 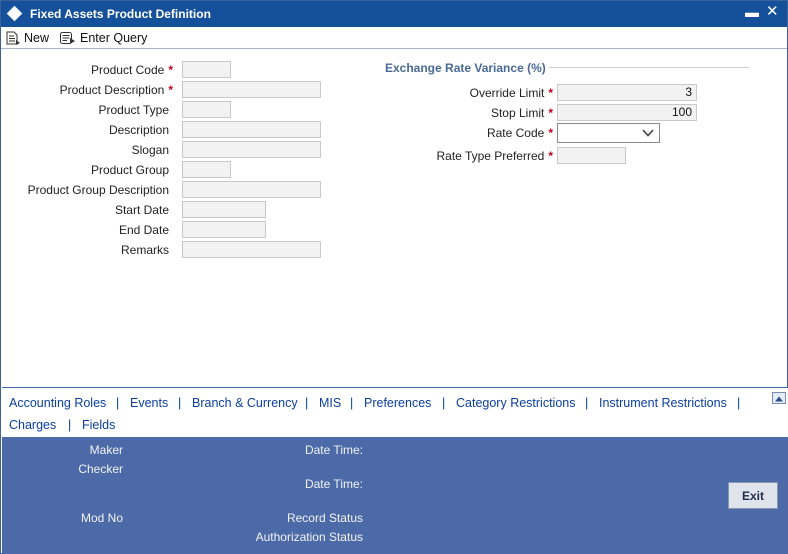 I want to click on enter-query-button: Enter Query, so click(x=103, y=38).